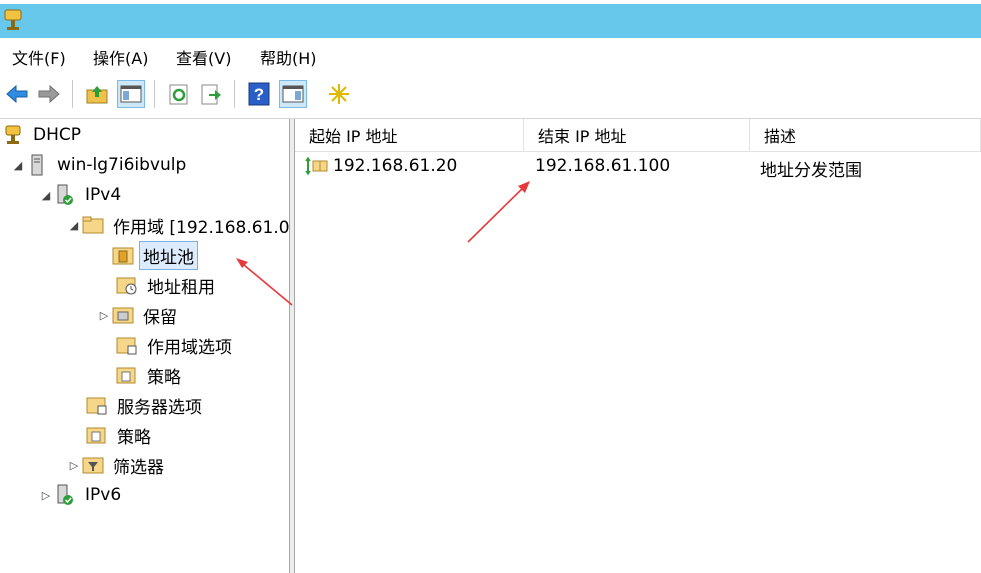 The width and height of the screenshot is (981, 573). Describe the element at coordinates (37, 165) in the screenshot. I see `server-icon` at that location.